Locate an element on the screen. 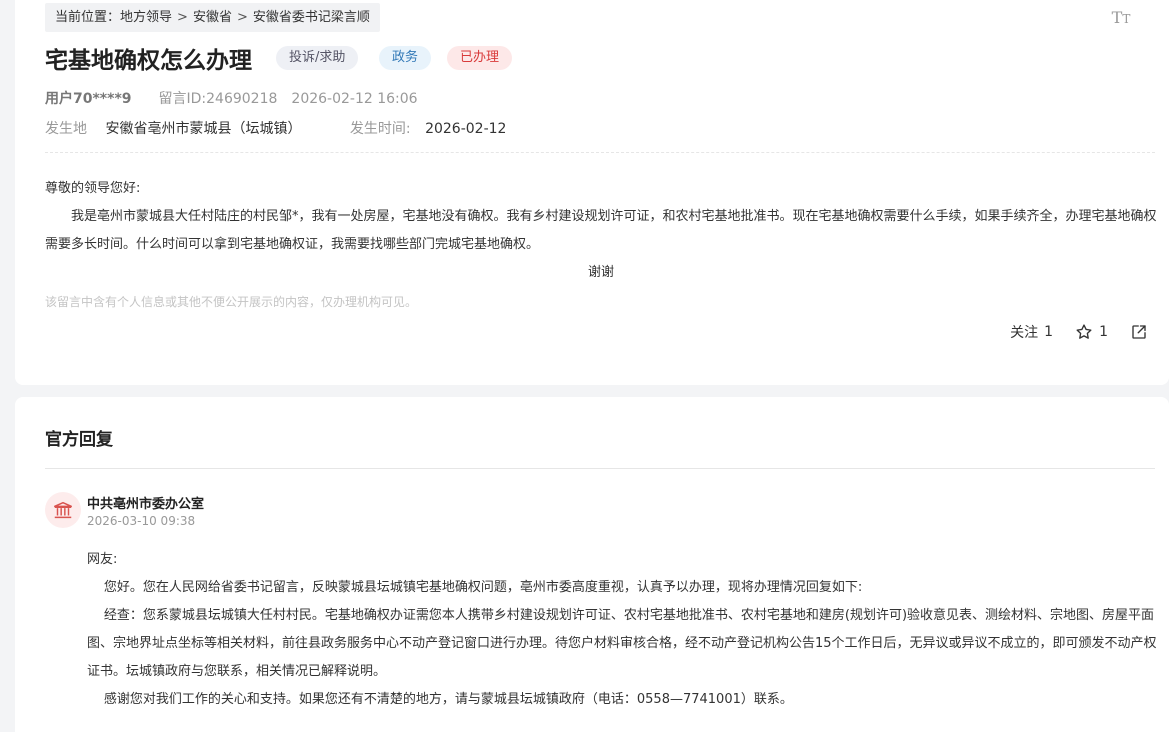  avatar is located at coordinates (63, 510).